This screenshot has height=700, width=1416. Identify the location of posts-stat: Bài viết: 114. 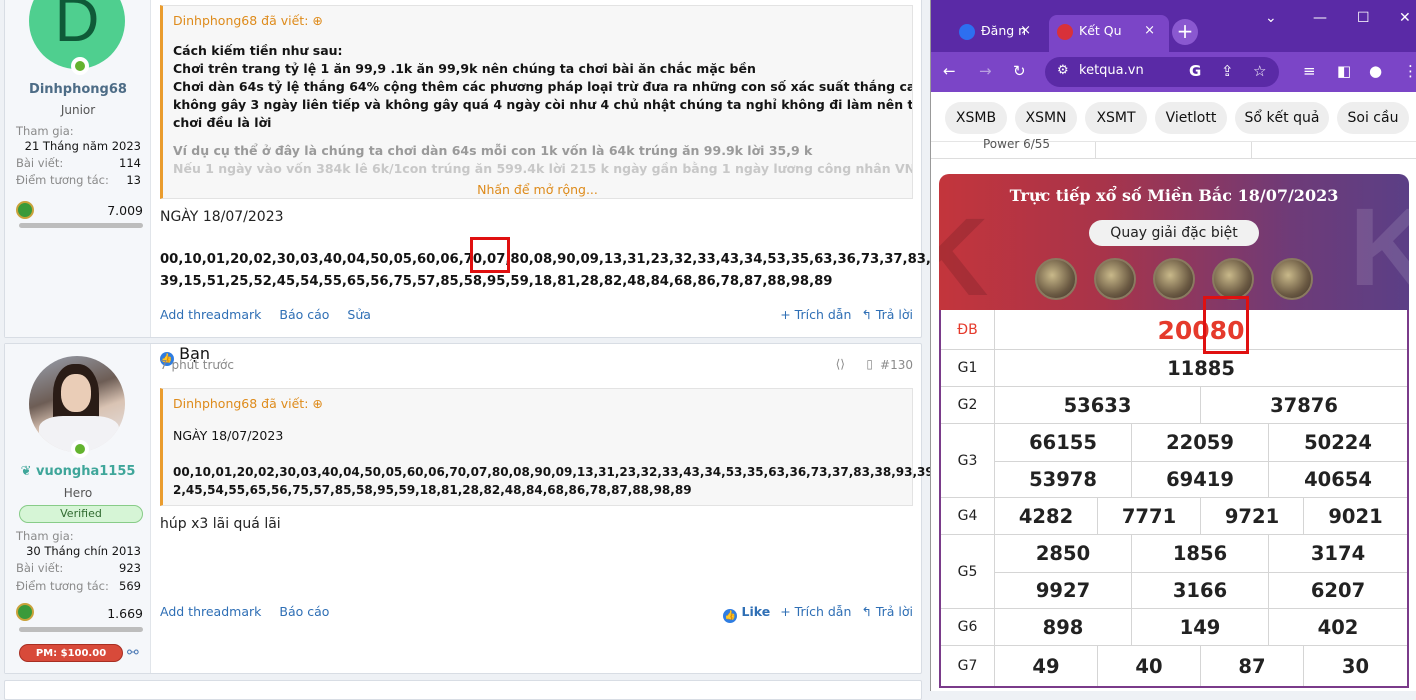
(78, 163).